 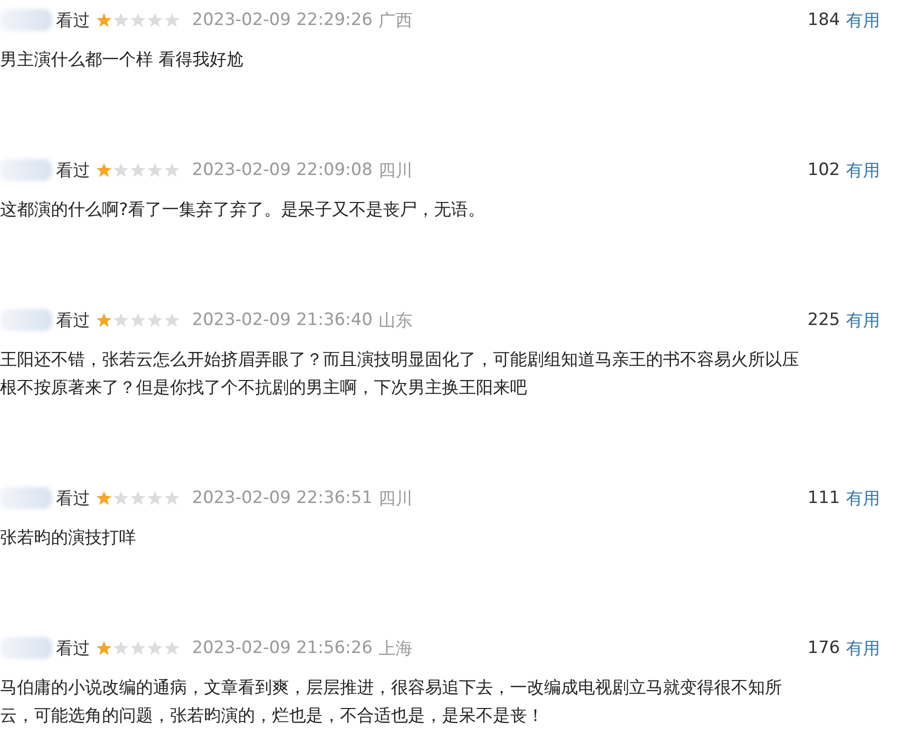 I want to click on review-location: 广西, so click(x=395, y=21).